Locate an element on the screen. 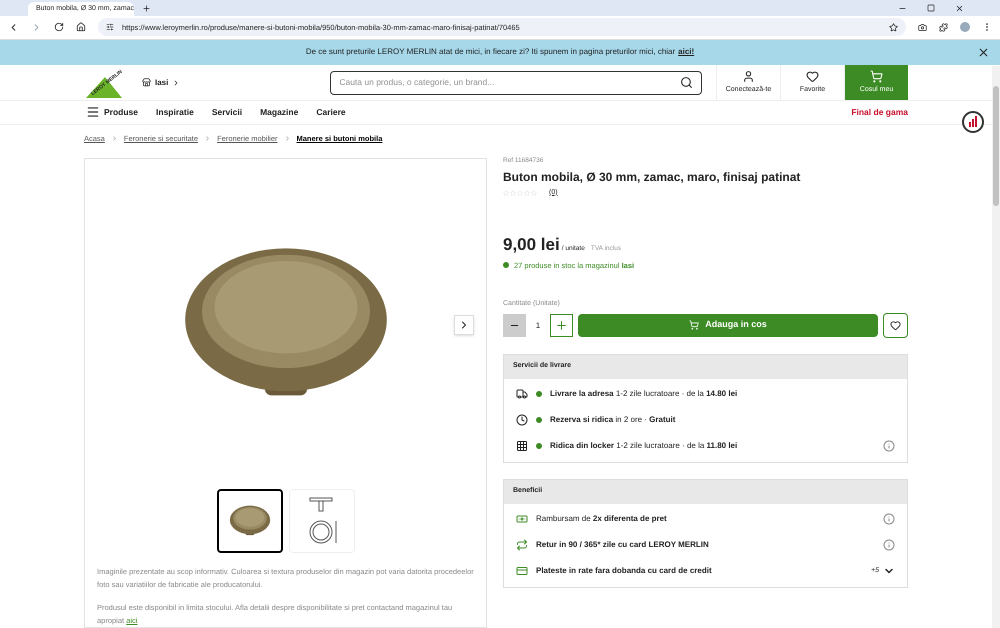 The width and height of the screenshot is (1000, 628). store-selector: Iasi is located at coordinates (161, 82).